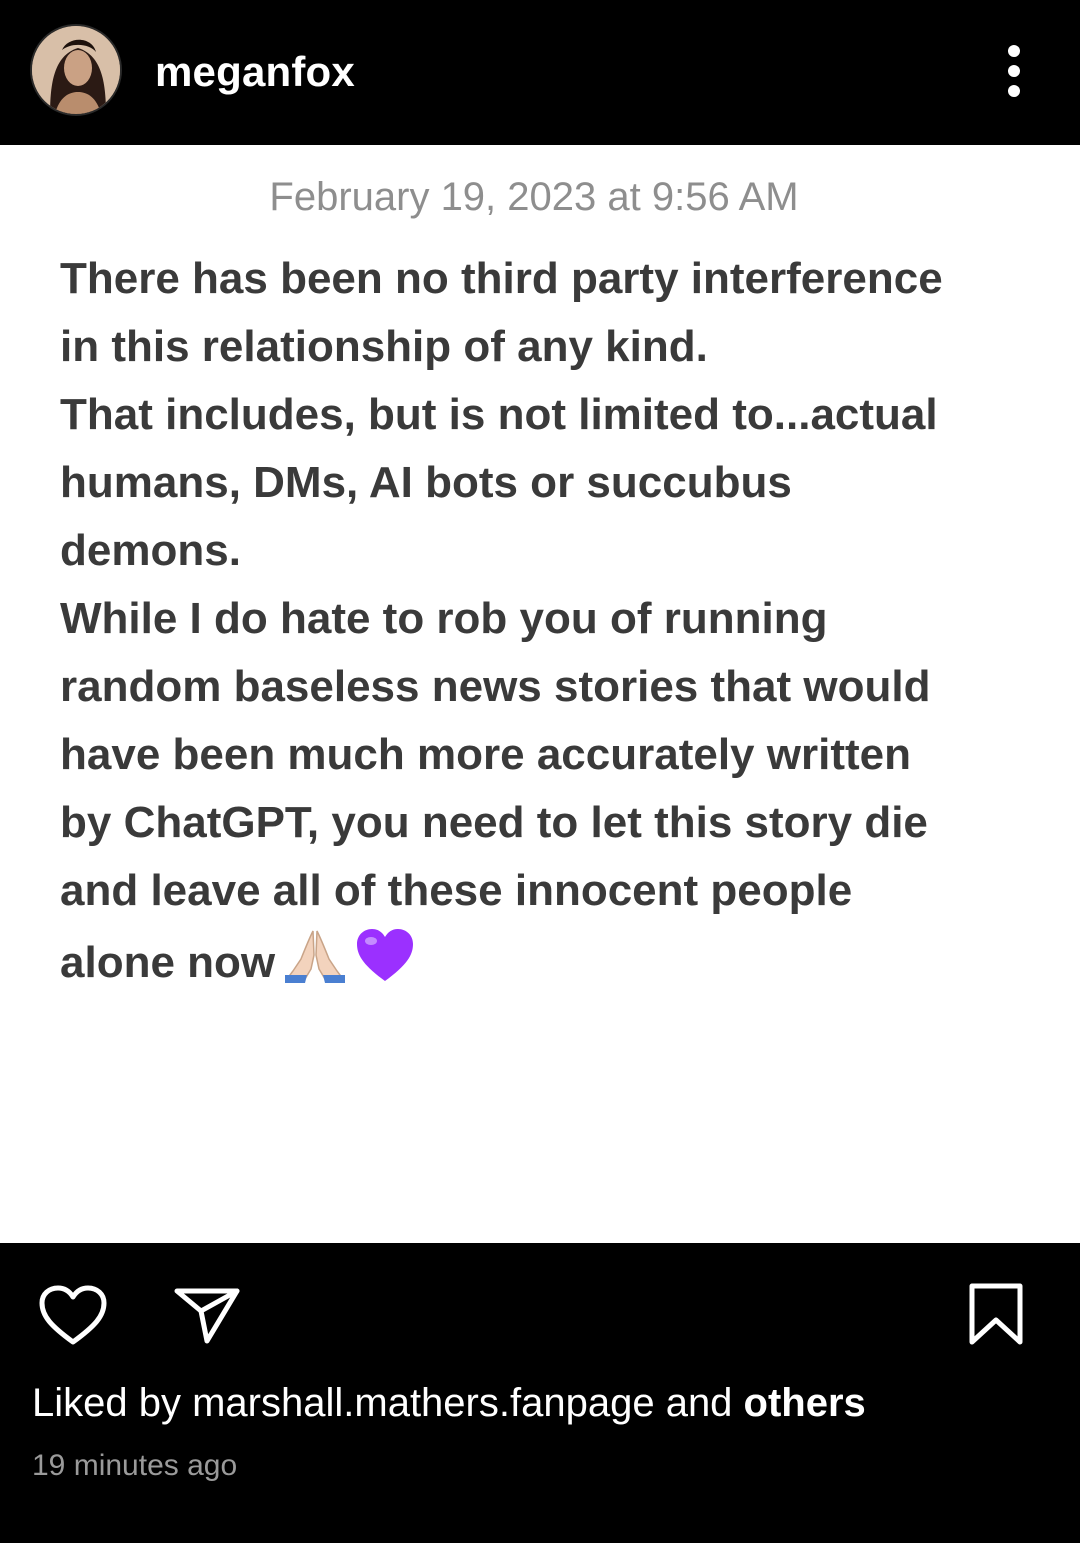 The height and width of the screenshot is (1543, 1080). I want to click on note-line: humans, DMs, AI bots or succubus, so click(426, 482).